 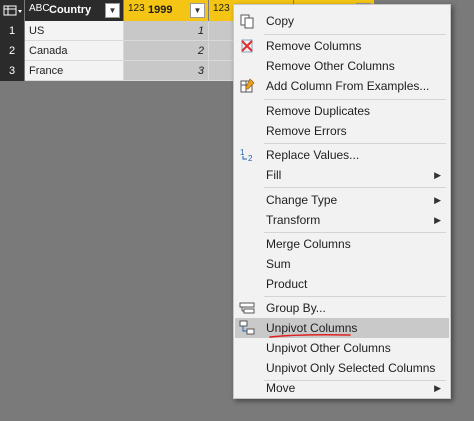 What do you see at coordinates (74, 71) in the screenshot?
I see `table-cell-country: France` at bounding box center [74, 71].